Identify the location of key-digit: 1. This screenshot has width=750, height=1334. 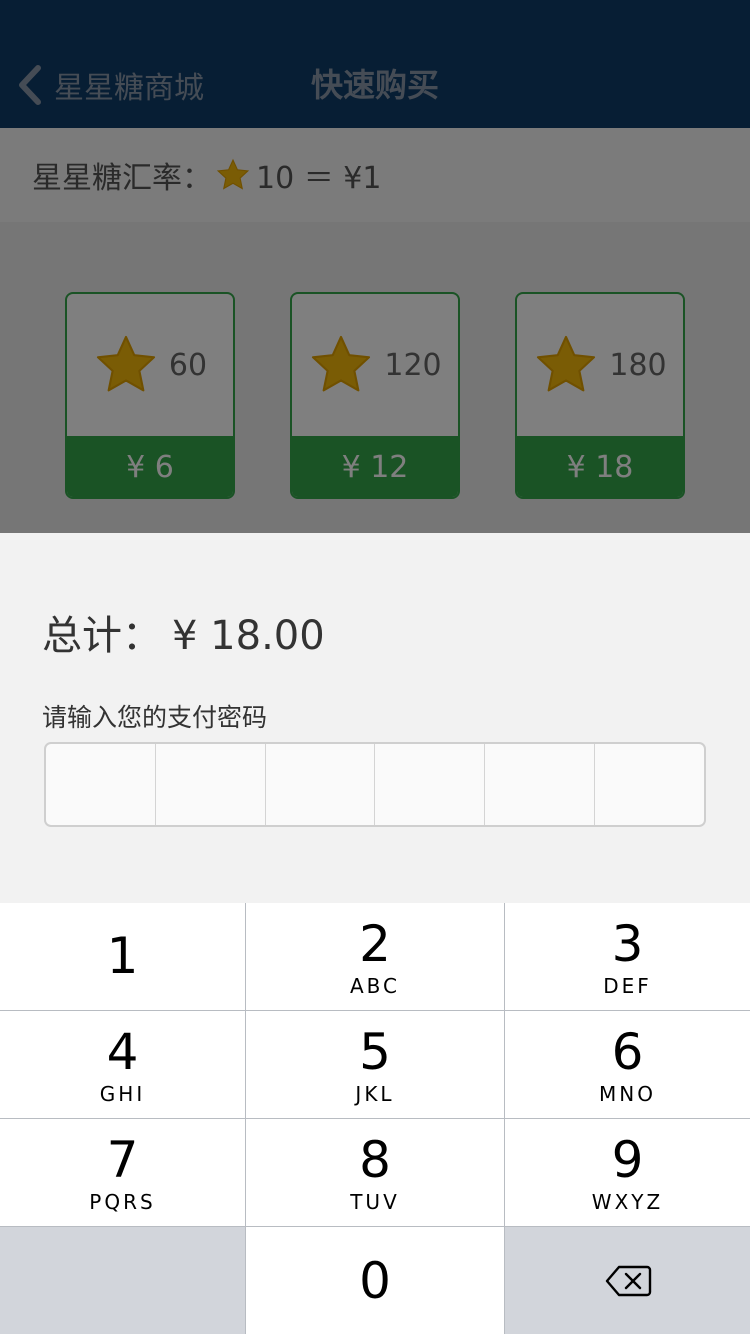
(122, 955).